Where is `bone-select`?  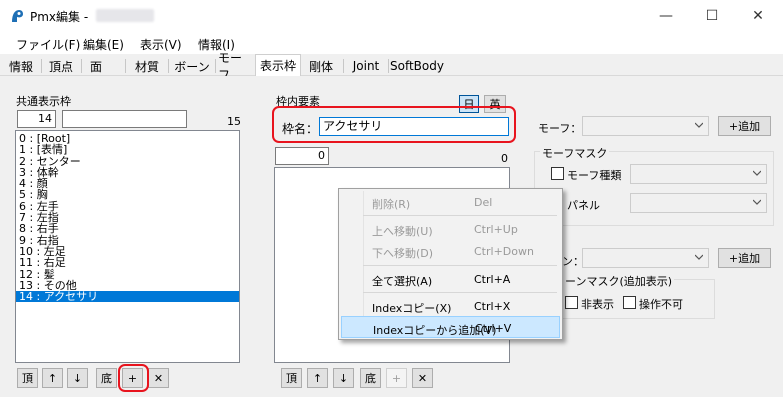
bone-select is located at coordinates (645, 258).